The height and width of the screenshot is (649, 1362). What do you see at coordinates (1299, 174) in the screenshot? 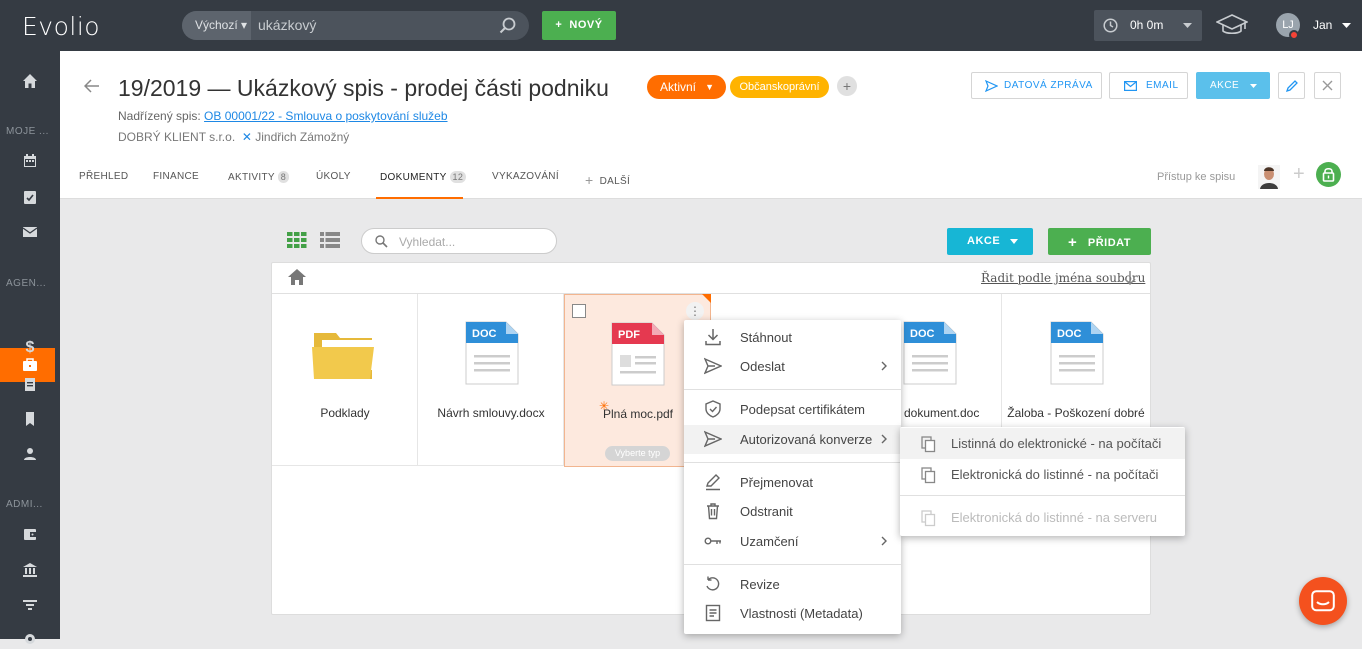
I see `add-member-icon: +` at bounding box center [1299, 174].